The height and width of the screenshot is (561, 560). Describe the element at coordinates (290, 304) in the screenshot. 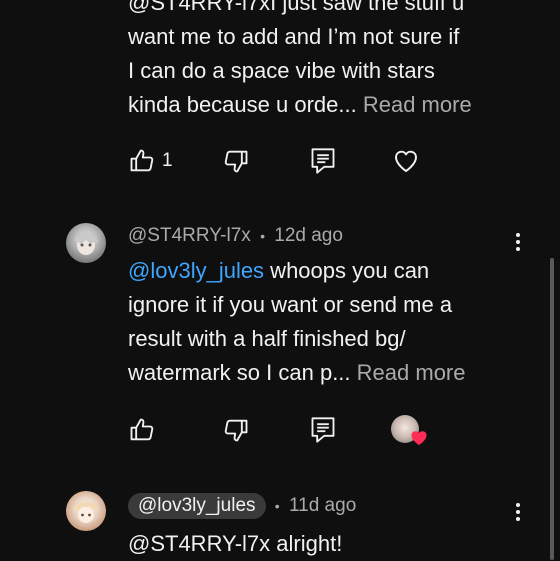

I see `comment-2-line: ignore it if you want or send me a` at that location.